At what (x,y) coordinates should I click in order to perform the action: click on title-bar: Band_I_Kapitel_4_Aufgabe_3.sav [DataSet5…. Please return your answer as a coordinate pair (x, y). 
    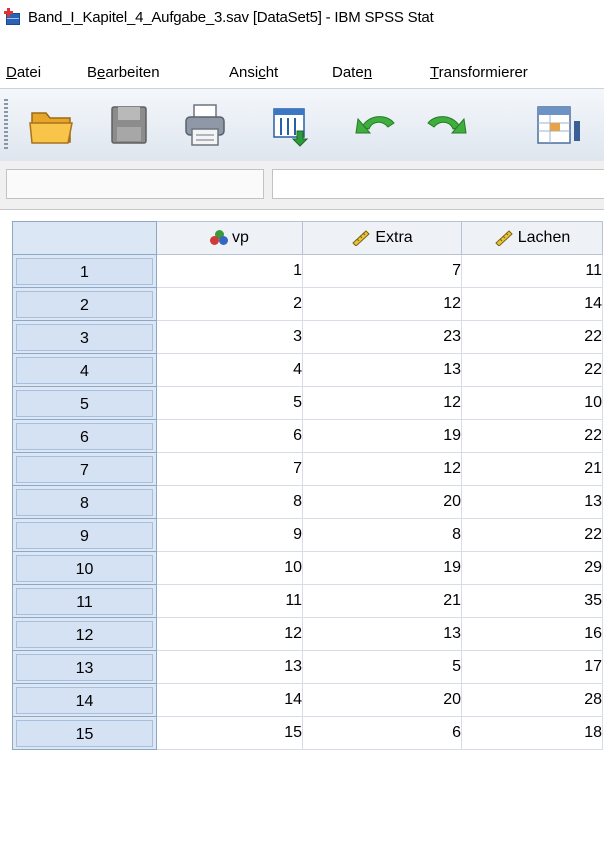
    Looking at the image, I should click on (302, 17).